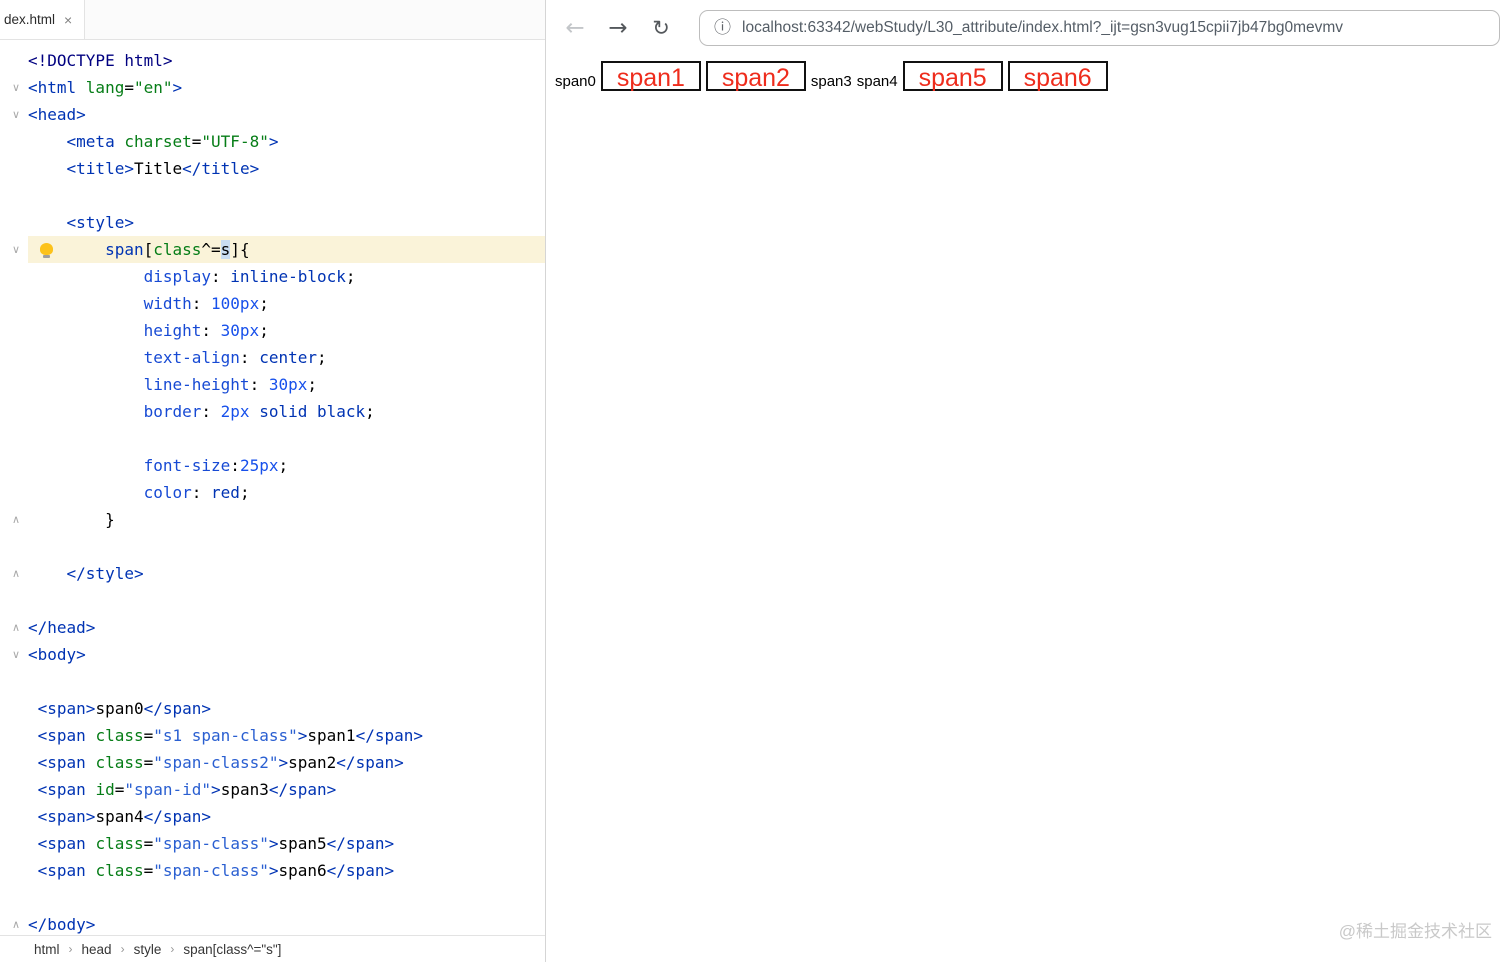  Describe the element at coordinates (286, 87) in the screenshot. I see `code-line: <html lang="en">` at that location.